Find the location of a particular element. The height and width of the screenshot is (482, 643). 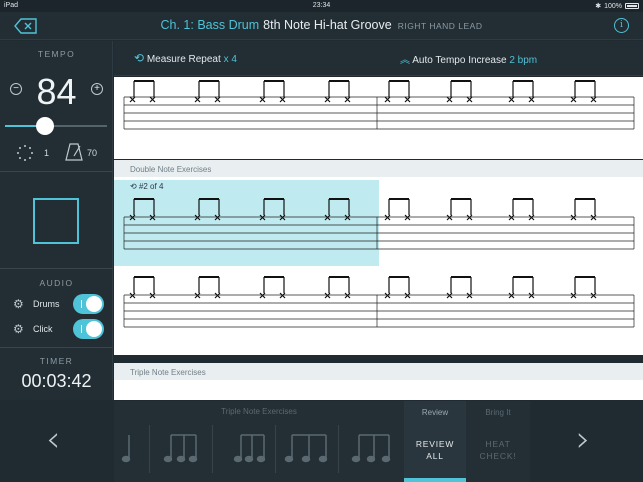

heat-check-label-1: HEAT is located at coordinates (498, 444).